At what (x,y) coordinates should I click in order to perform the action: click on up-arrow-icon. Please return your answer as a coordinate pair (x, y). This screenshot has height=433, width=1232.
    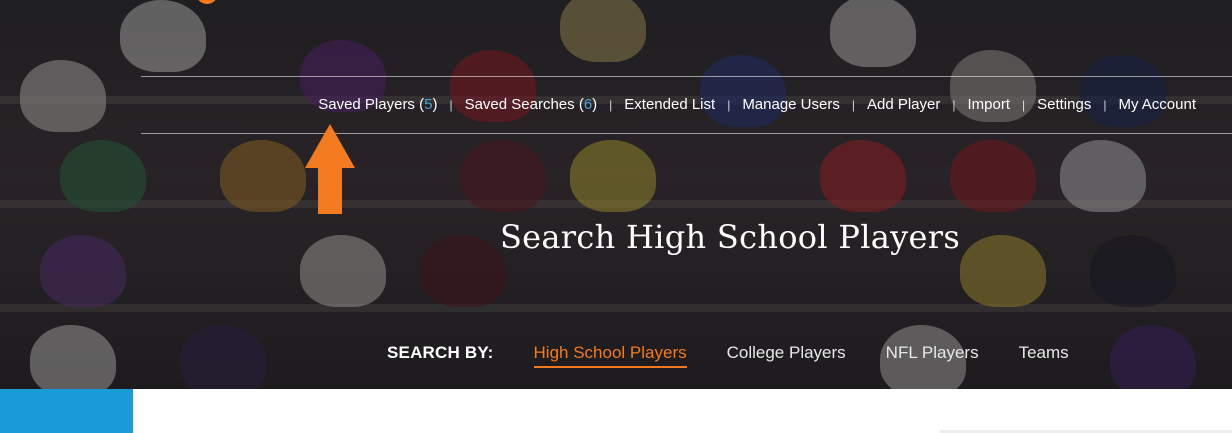
    Looking at the image, I should click on (330, 169).